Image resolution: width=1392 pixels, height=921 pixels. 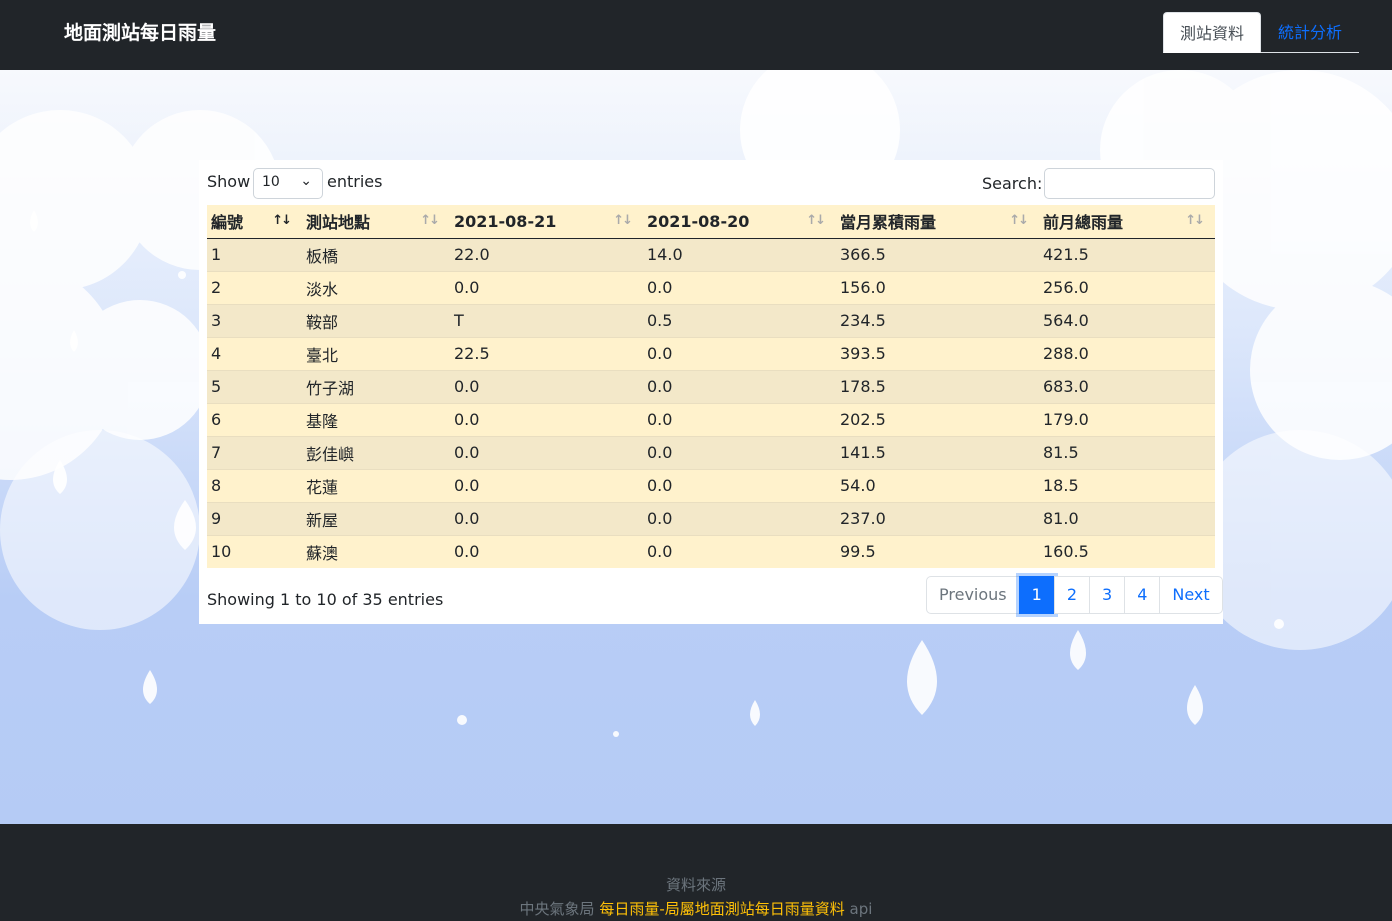 I want to click on table-cell: 156.0, so click(x=937, y=287).